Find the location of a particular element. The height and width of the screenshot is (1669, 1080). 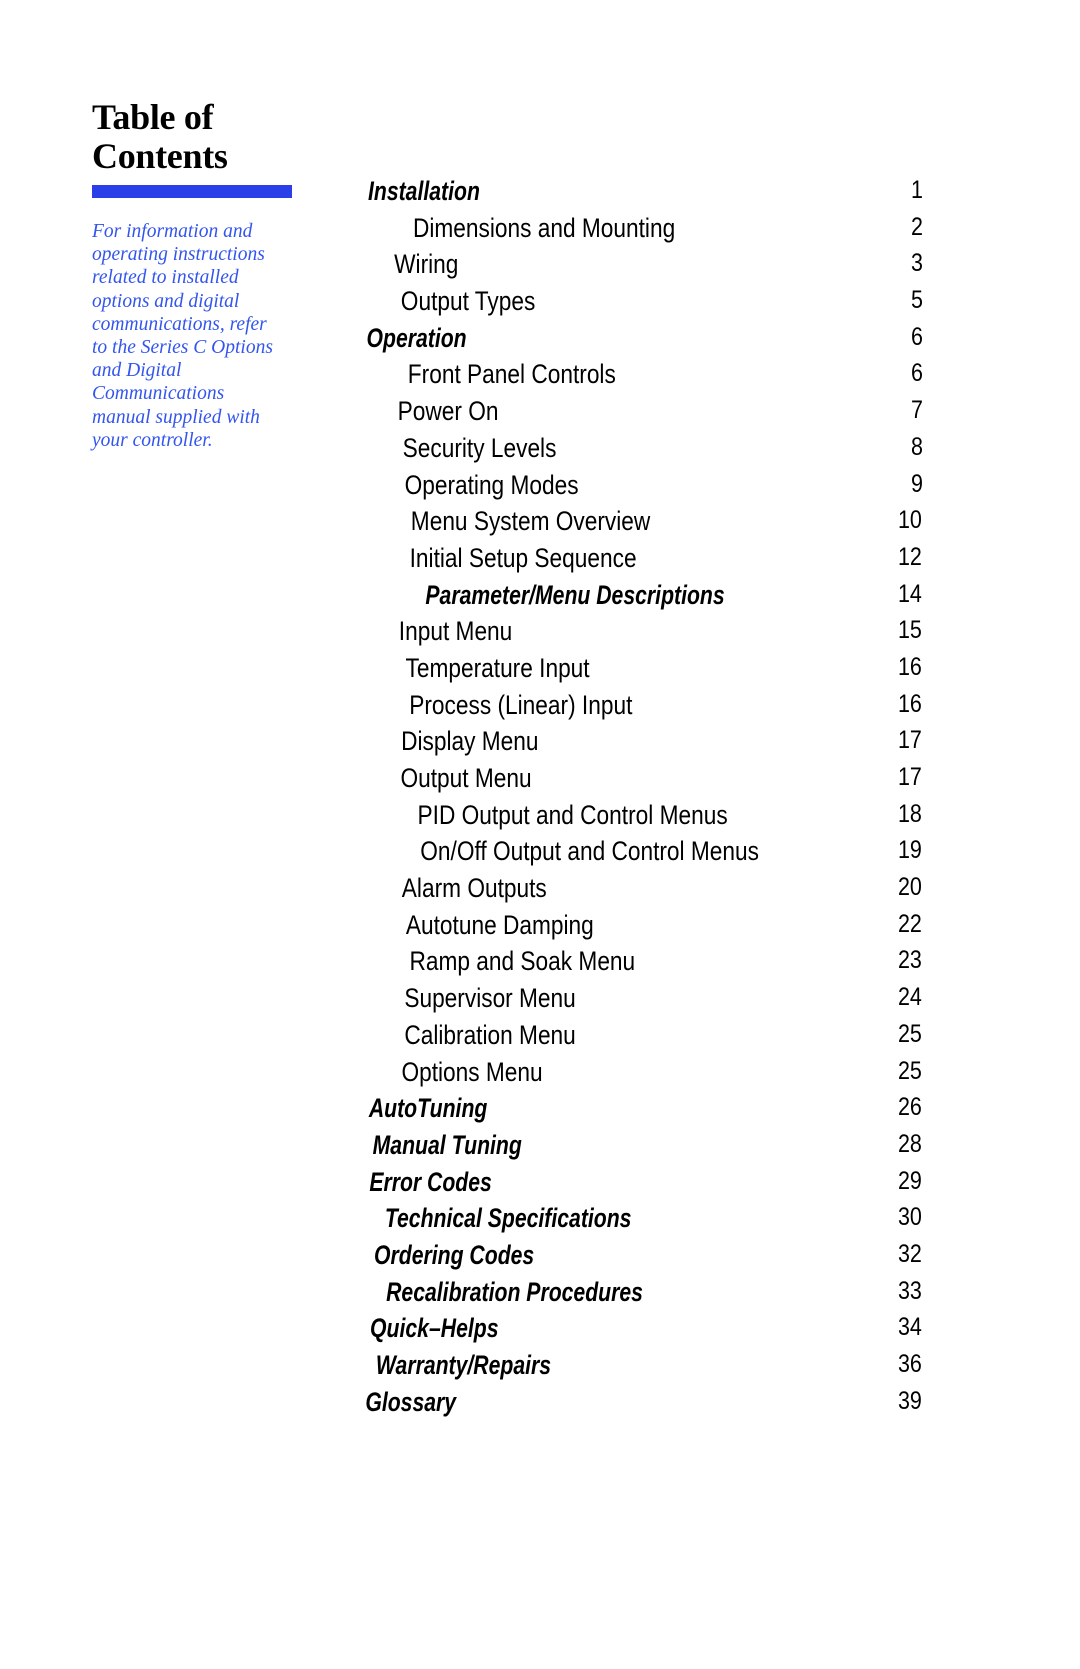

toc-entry-label: Initial Setup Sequence is located at coordinates (523, 557).